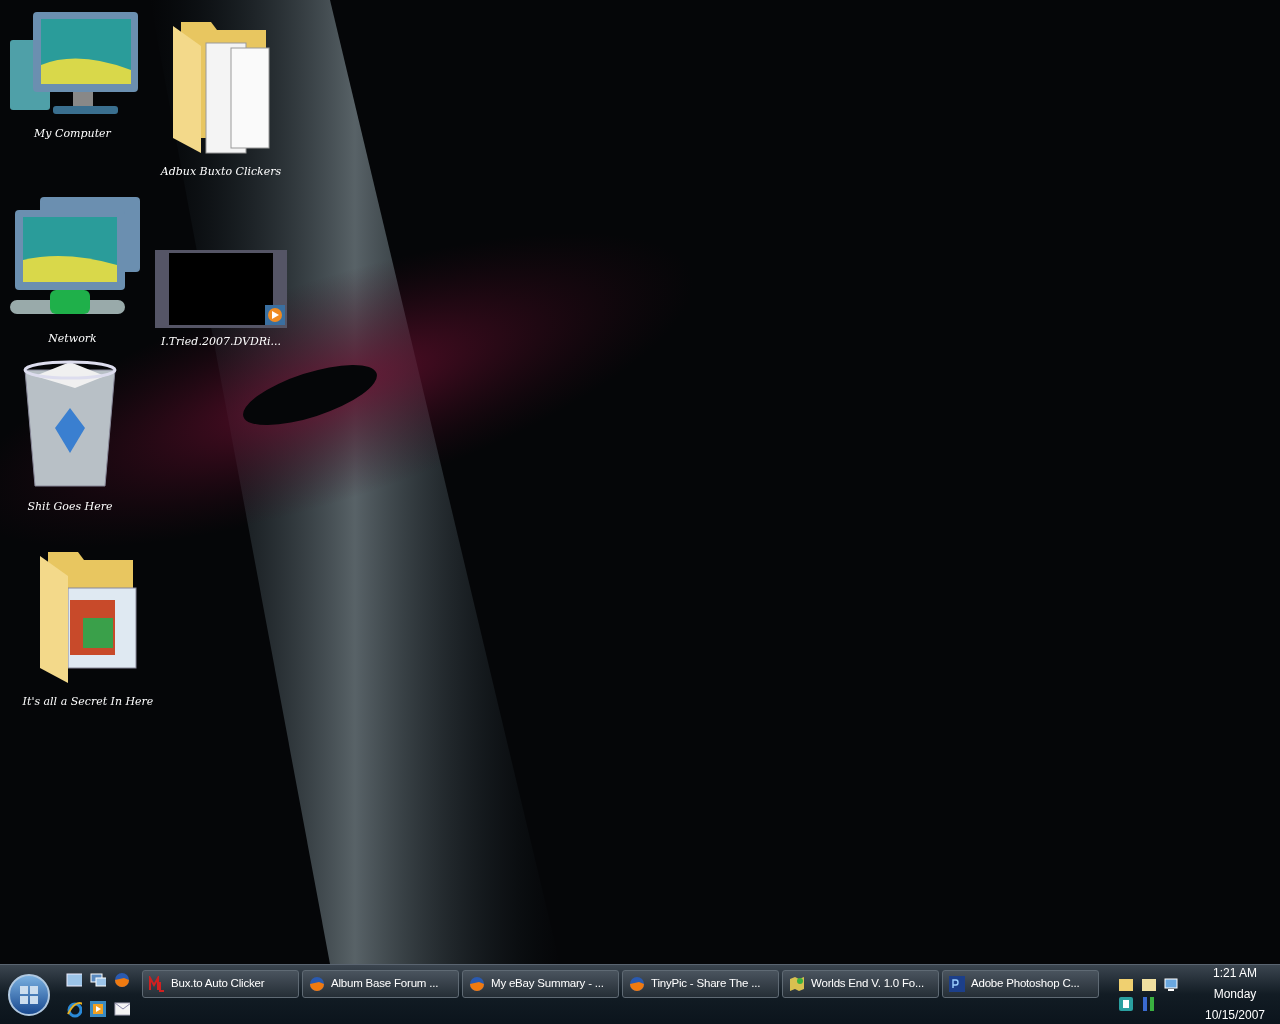  I want to click on desktop-icon-label: Shit Goes Here, so click(70, 506).